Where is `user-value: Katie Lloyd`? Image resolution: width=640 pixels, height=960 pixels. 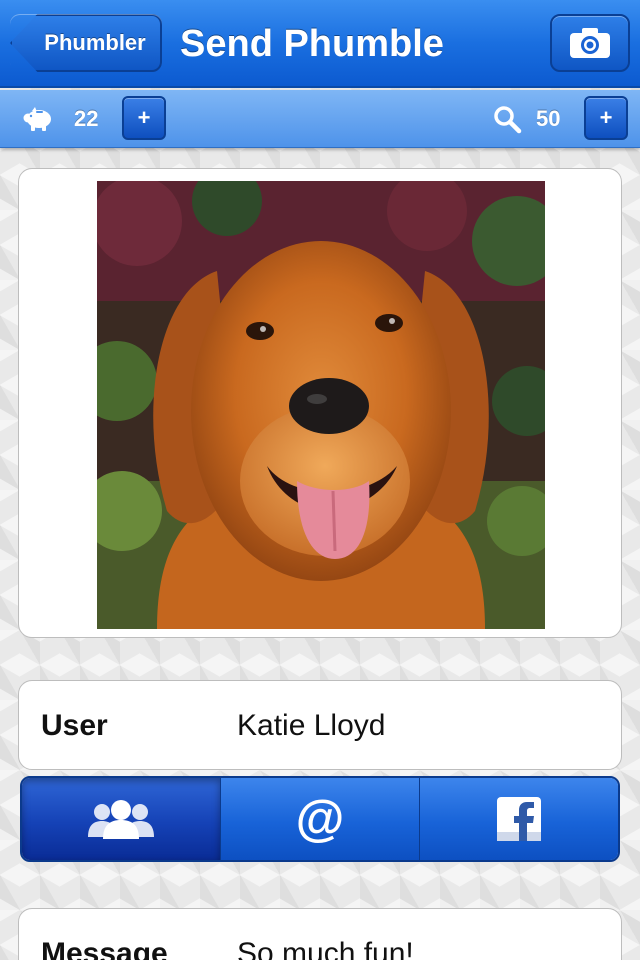
user-value: Katie Lloyd is located at coordinates (311, 725).